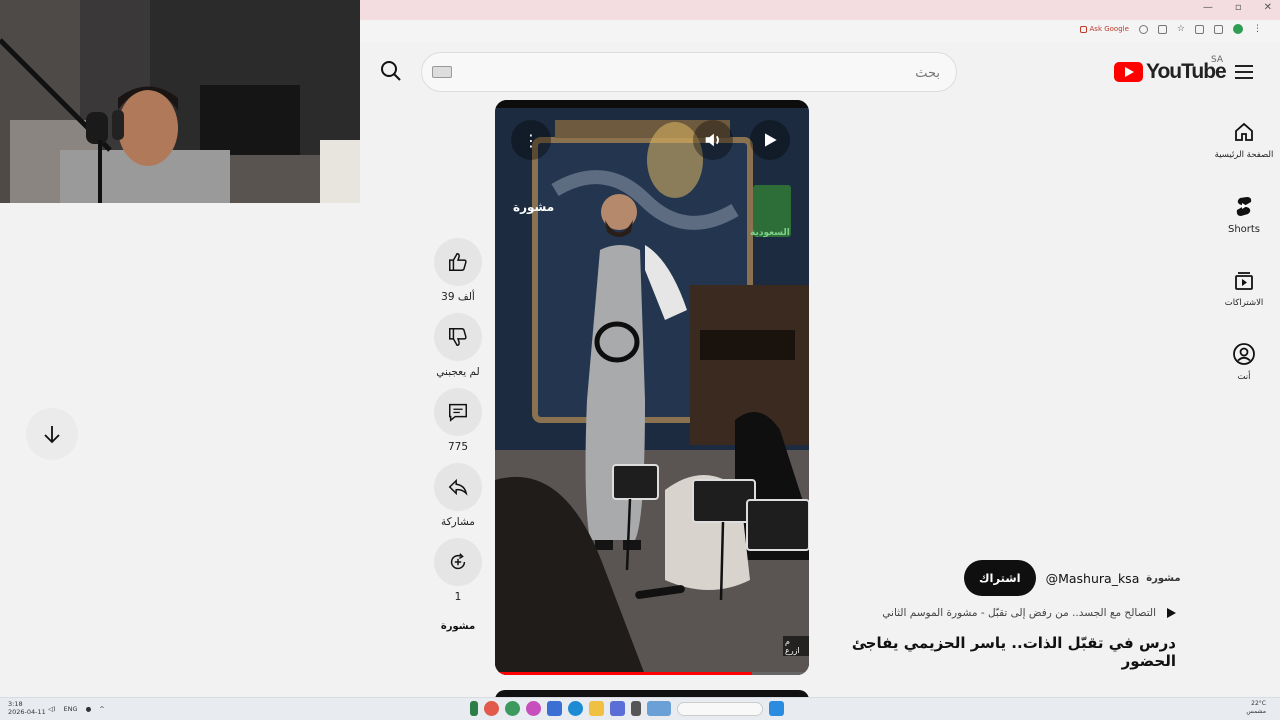  Describe the element at coordinates (1256, 708) in the screenshot. I see `weather-widget: 22°C مشمس` at that location.